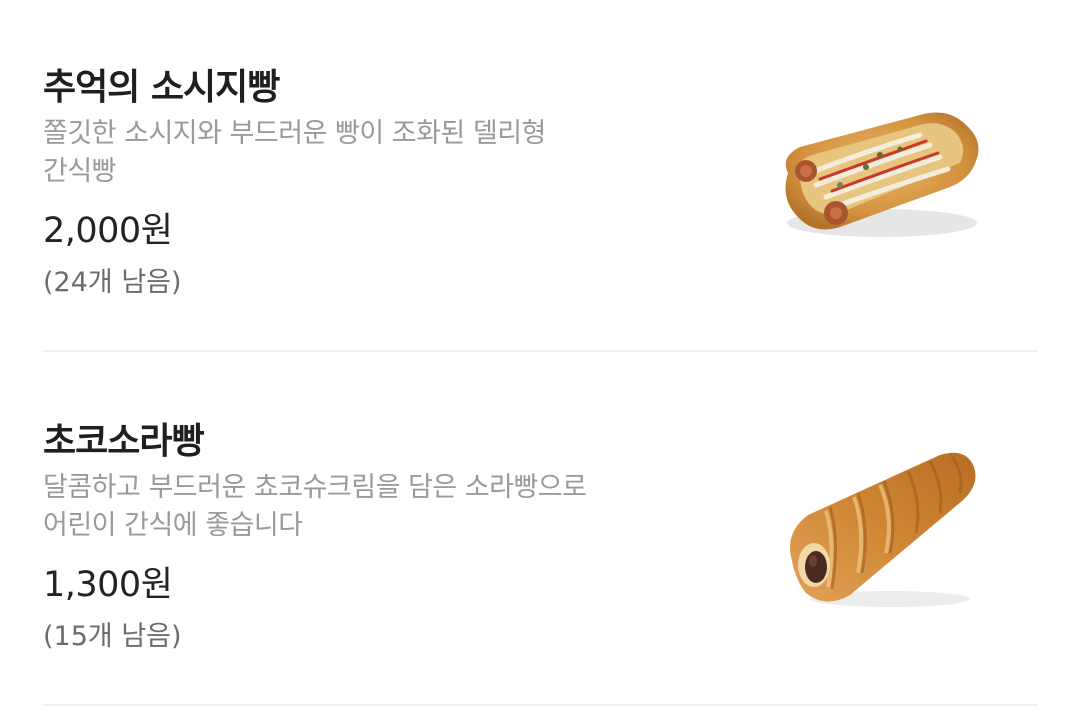 The height and width of the screenshot is (718, 1080). What do you see at coordinates (108, 231) in the screenshot?
I see `product-price: 2,000원` at bounding box center [108, 231].